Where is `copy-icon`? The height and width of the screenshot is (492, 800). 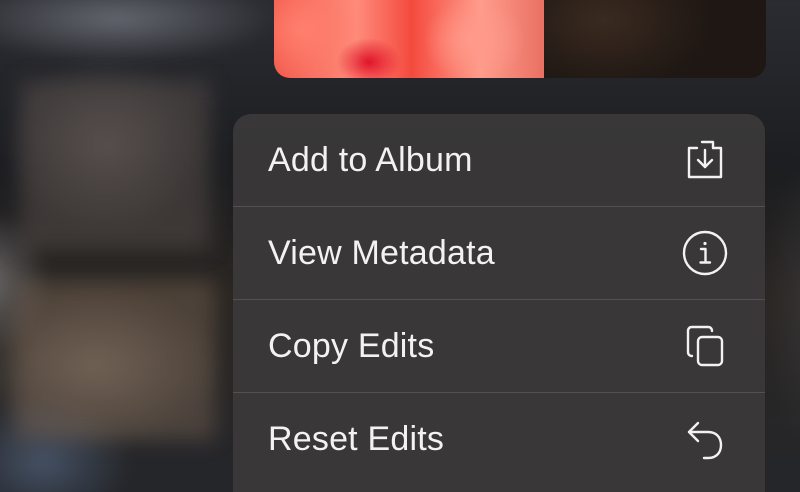
copy-icon is located at coordinates (705, 346).